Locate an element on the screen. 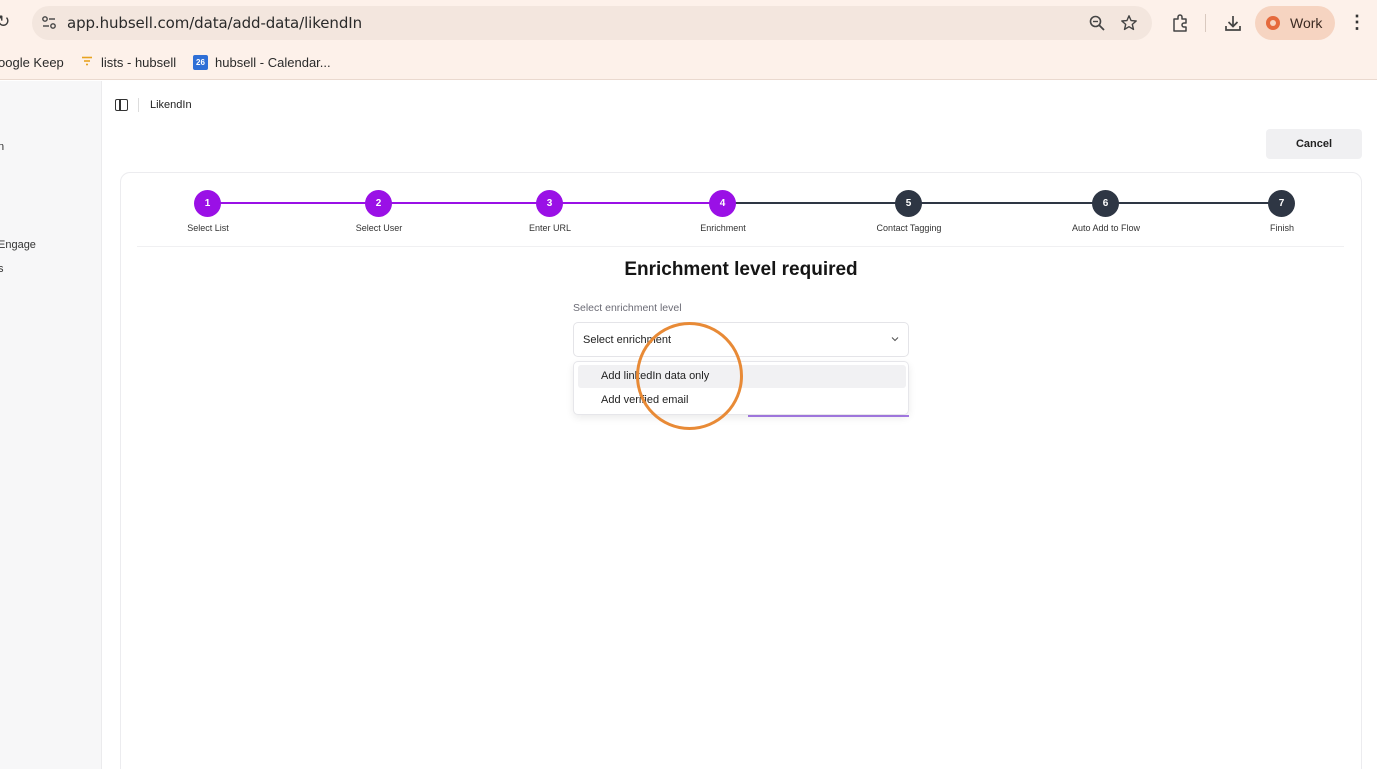  step-4-label: Enrichment is located at coordinates (723, 228).